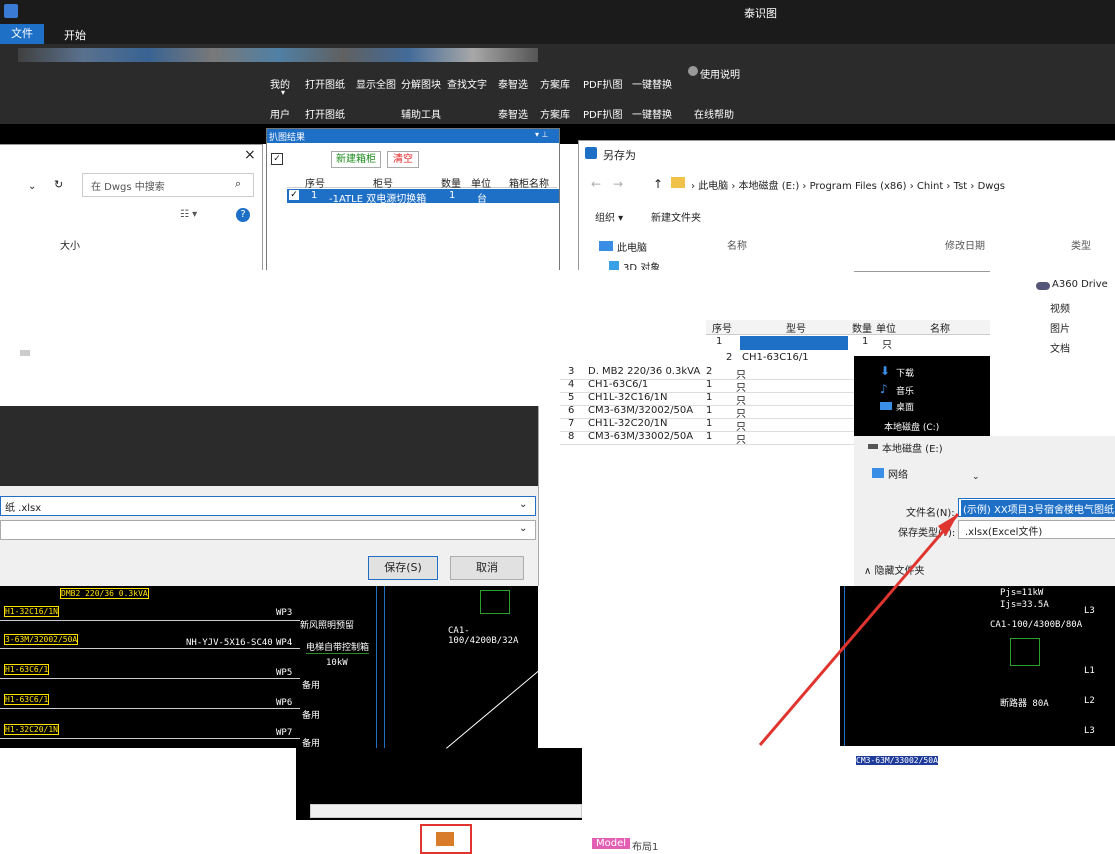 The width and height of the screenshot is (1115, 854). Describe the element at coordinates (611, 843) in the screenshot. I see `tab-model: Model` at that location.